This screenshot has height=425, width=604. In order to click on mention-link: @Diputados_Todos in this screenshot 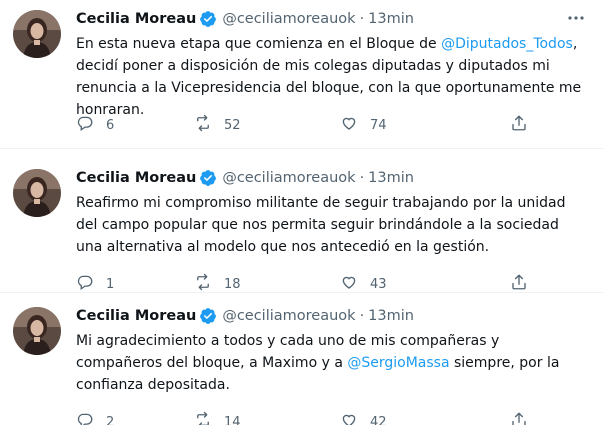, I will do `click(507, 44)`.